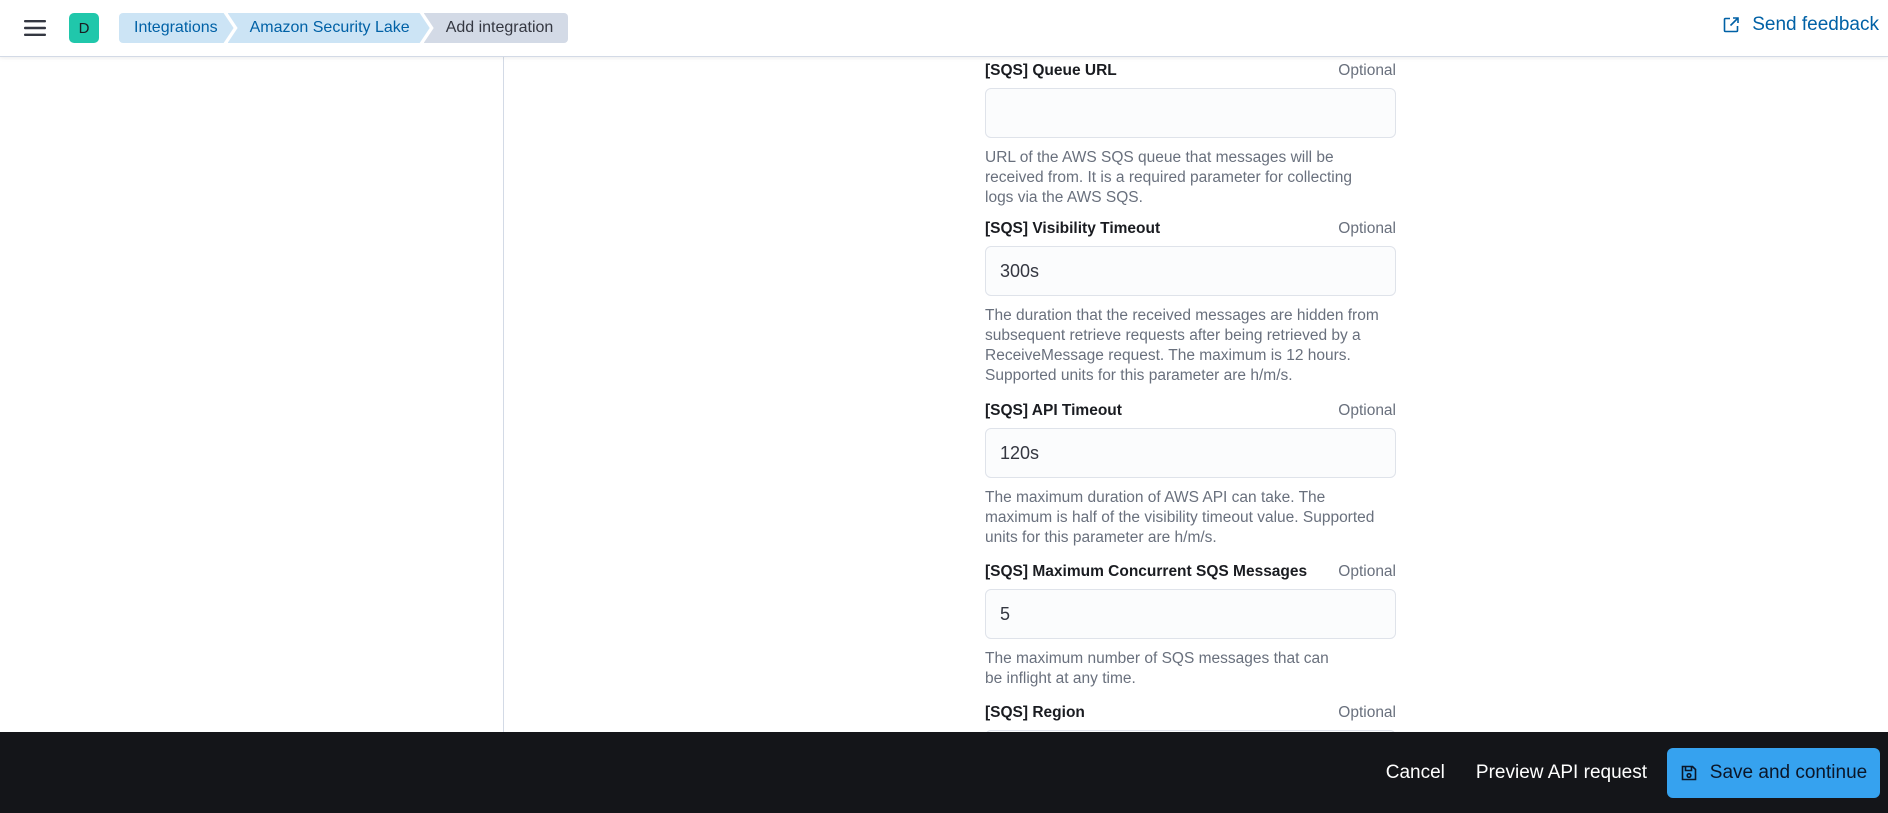 The height and width of the screenshot is (813, 1888). Describe the element at coordinates (329, 28) in the screenshot. I see `breadcrumb-amazon-security-lake: Amazon Security Lake` at that location.